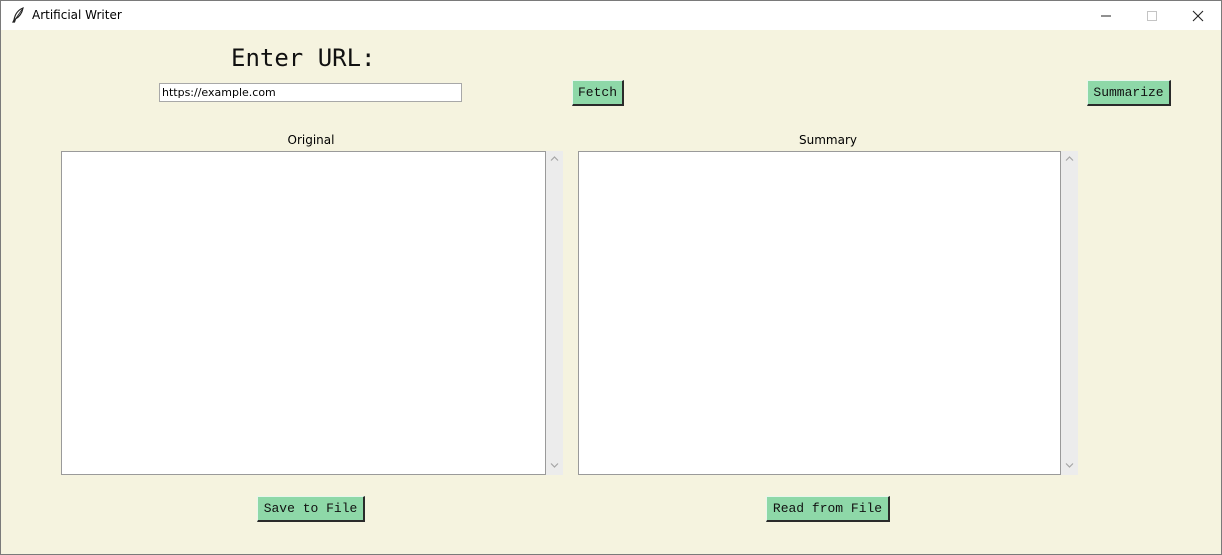  I want to click on summarize-button: Summarize, so click(1129, 93).